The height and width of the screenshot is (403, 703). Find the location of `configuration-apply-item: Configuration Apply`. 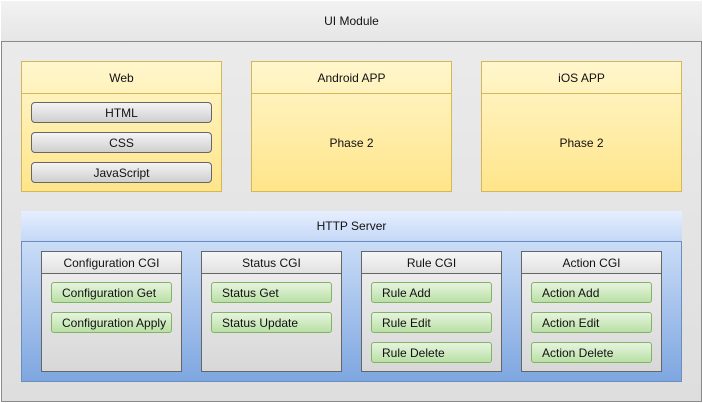

configuration-apply-item: Configuration Apply is located at coordinates (111, 322).